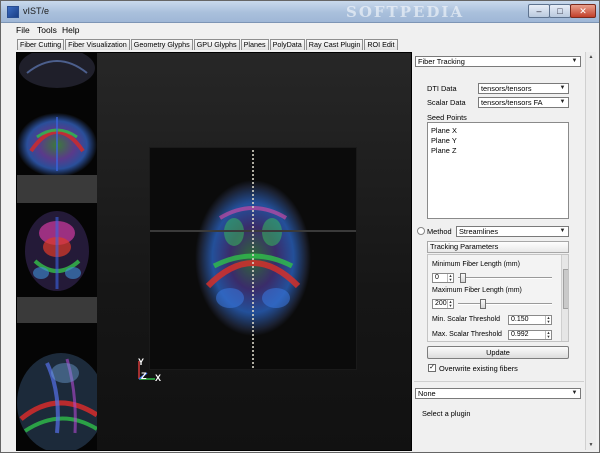  What do you see at coordinates (591, 57) in the screenshot?
I see `scroll-up-icon: ▲` at bounding box center [591, 57].